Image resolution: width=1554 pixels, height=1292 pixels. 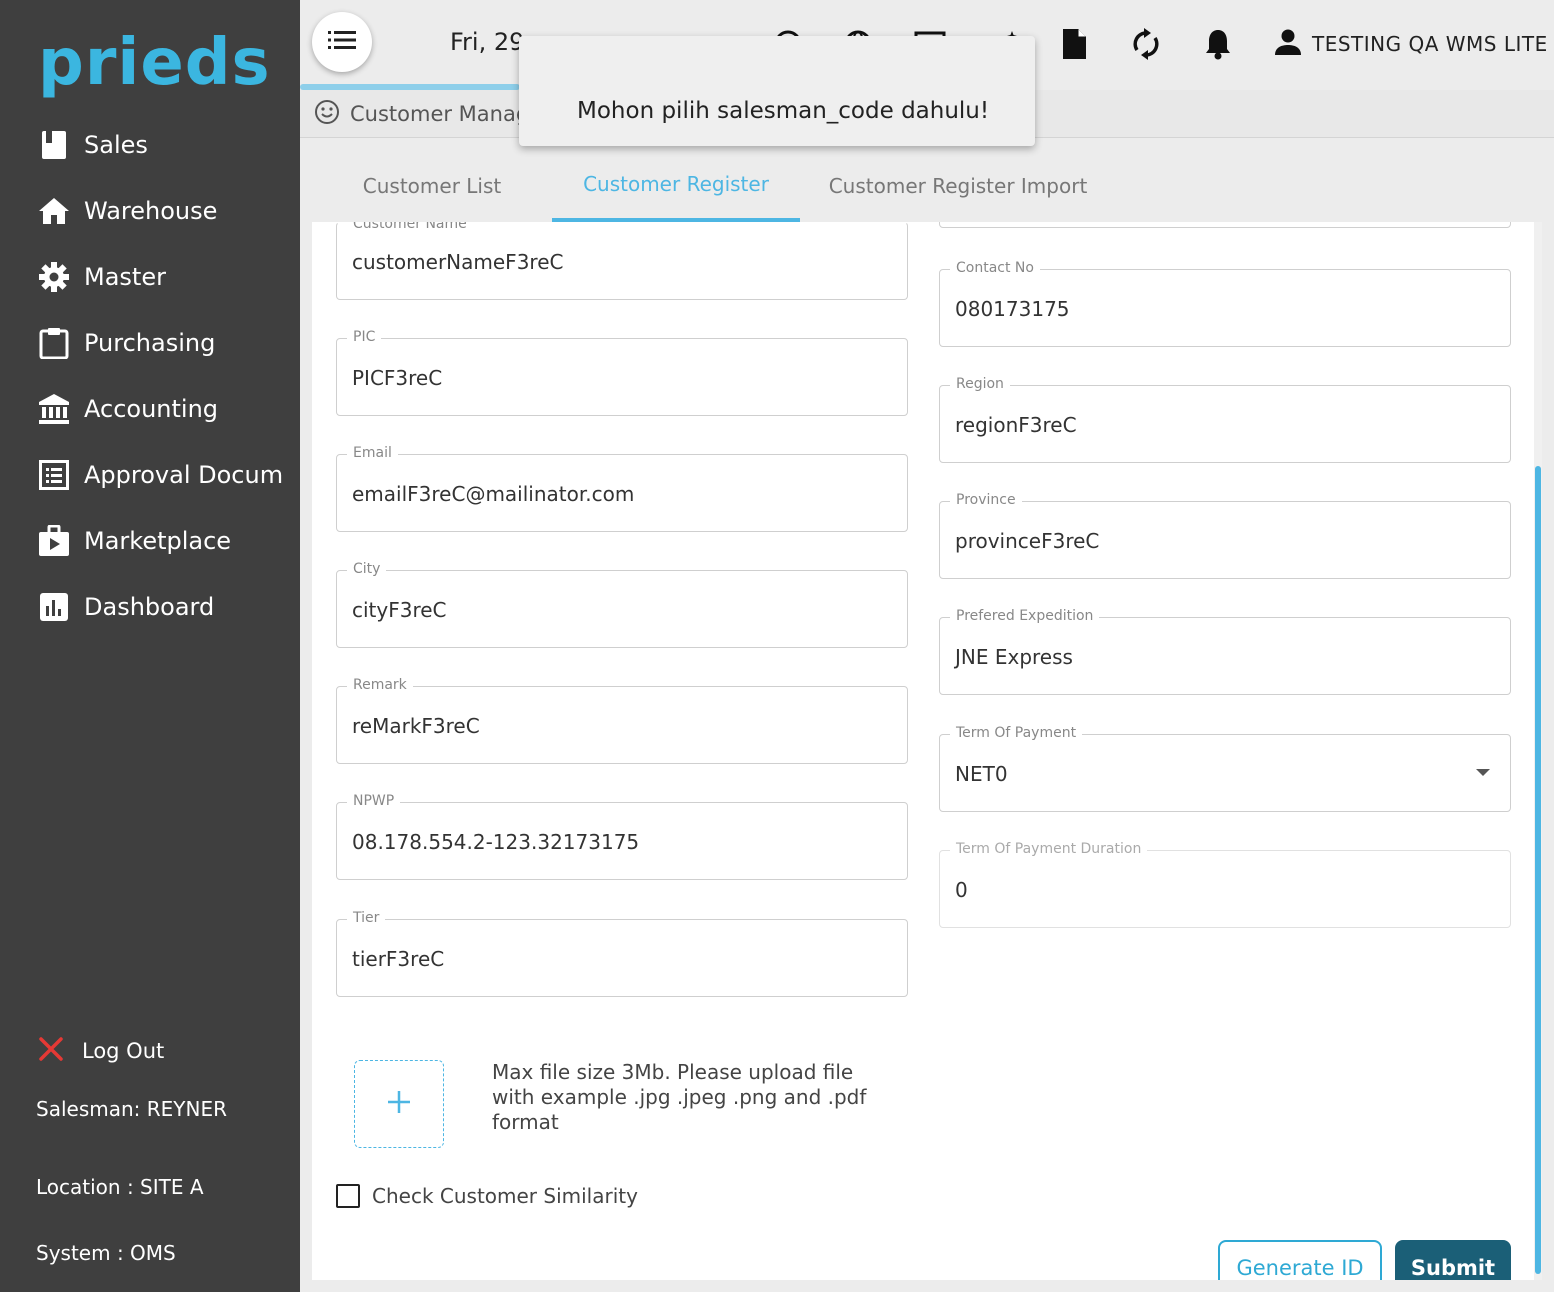 I want to click on sidebar-item-label: Dashboard, so click(x=149, y=607).